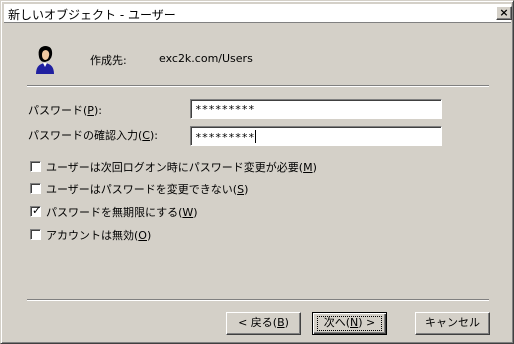  Describe the element at coordinates (92, 15) in the screenshot. I see `window-title: 新しいオブジェクト - ユーザー` at that location.